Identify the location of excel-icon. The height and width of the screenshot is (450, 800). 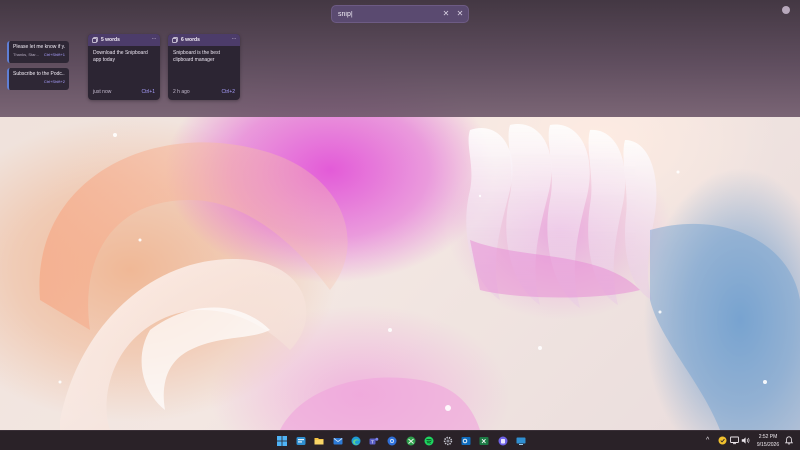
(483, 440).